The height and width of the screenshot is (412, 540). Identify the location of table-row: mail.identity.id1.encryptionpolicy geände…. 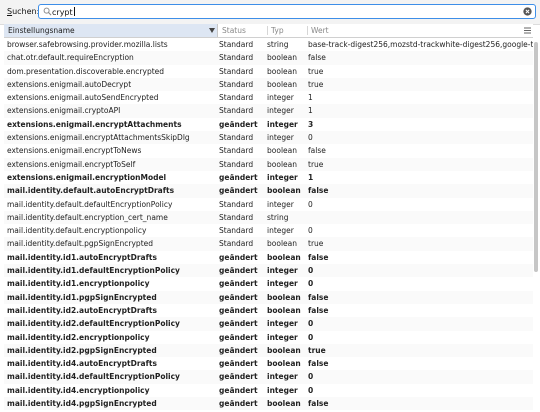
(268, 283).